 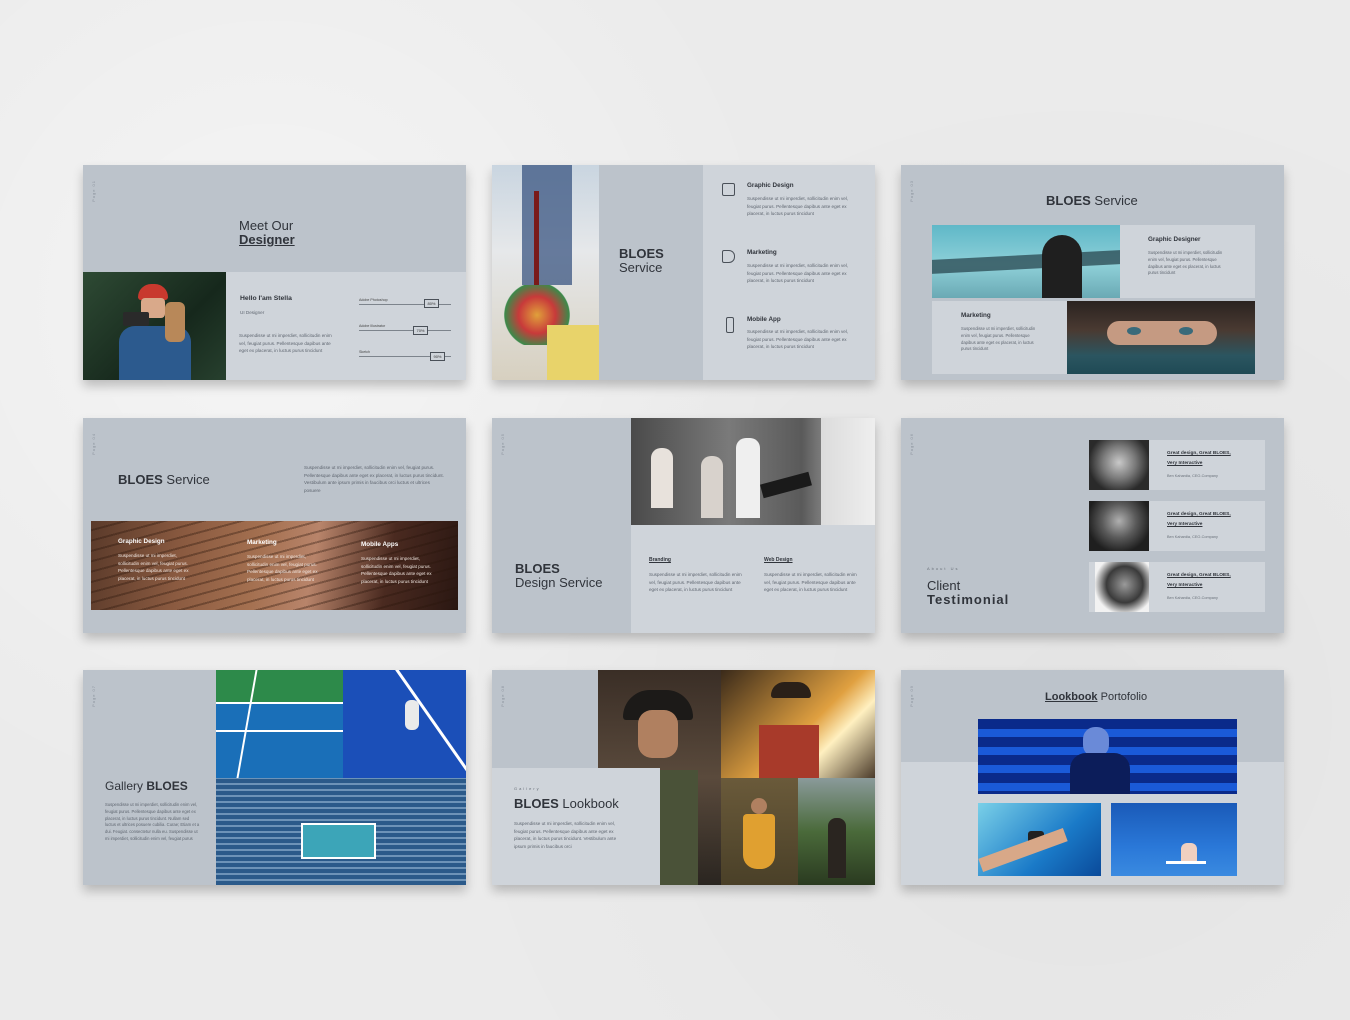 I want to click on slide-title: BLOES Design Service, so click(x=558, y=576).